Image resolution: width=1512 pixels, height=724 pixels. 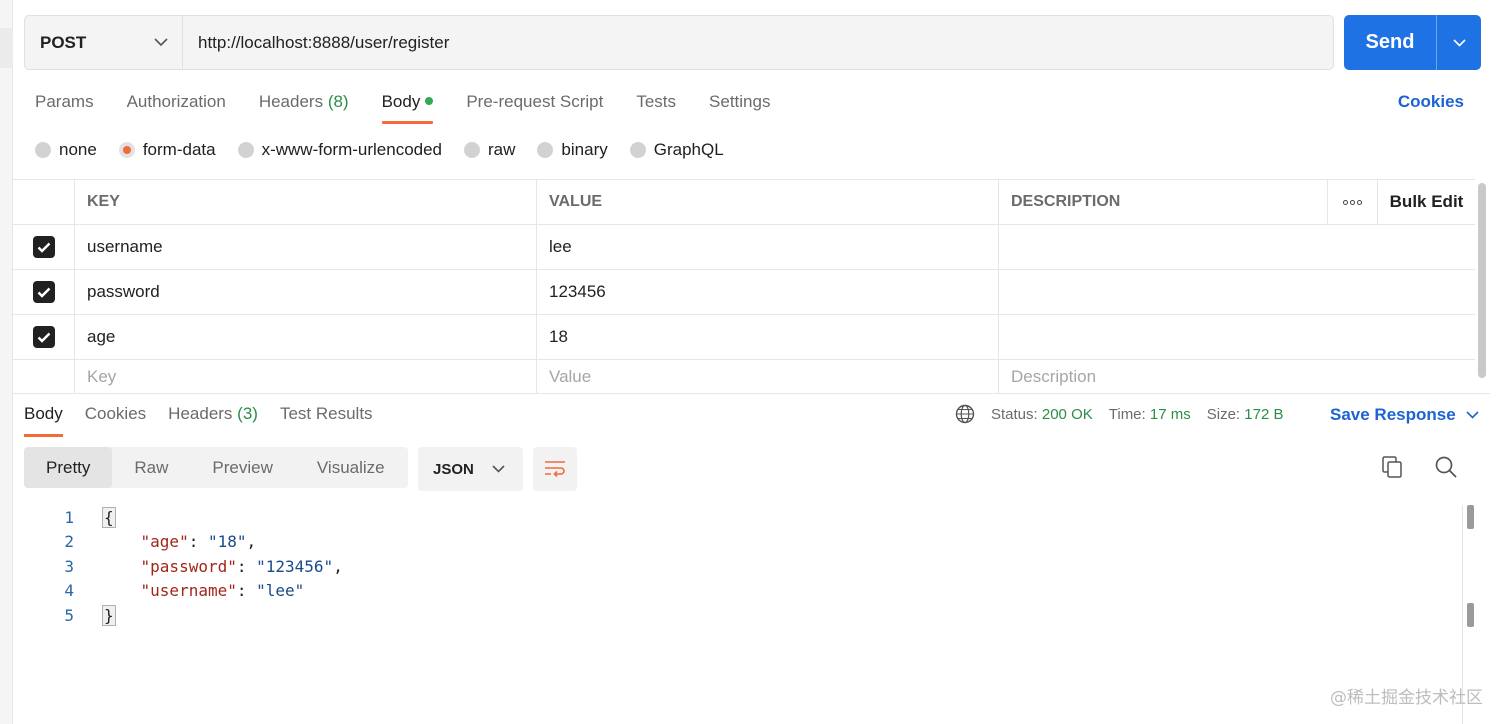 I want to click on search-button, so click(x=1447, y=469).